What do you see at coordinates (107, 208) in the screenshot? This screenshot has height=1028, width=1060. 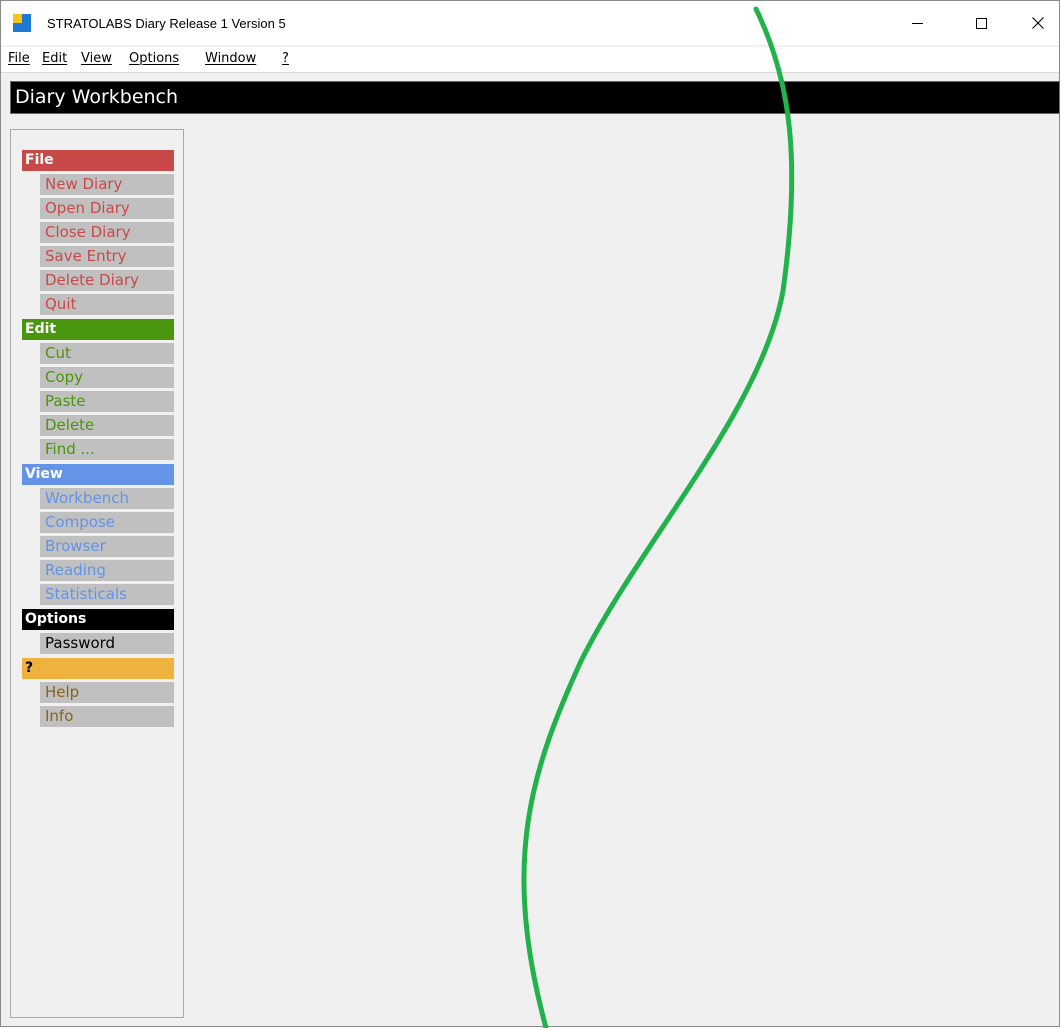 I see `sidebar-item-open-diary: Open Diary` at bounding box center [107, 208].